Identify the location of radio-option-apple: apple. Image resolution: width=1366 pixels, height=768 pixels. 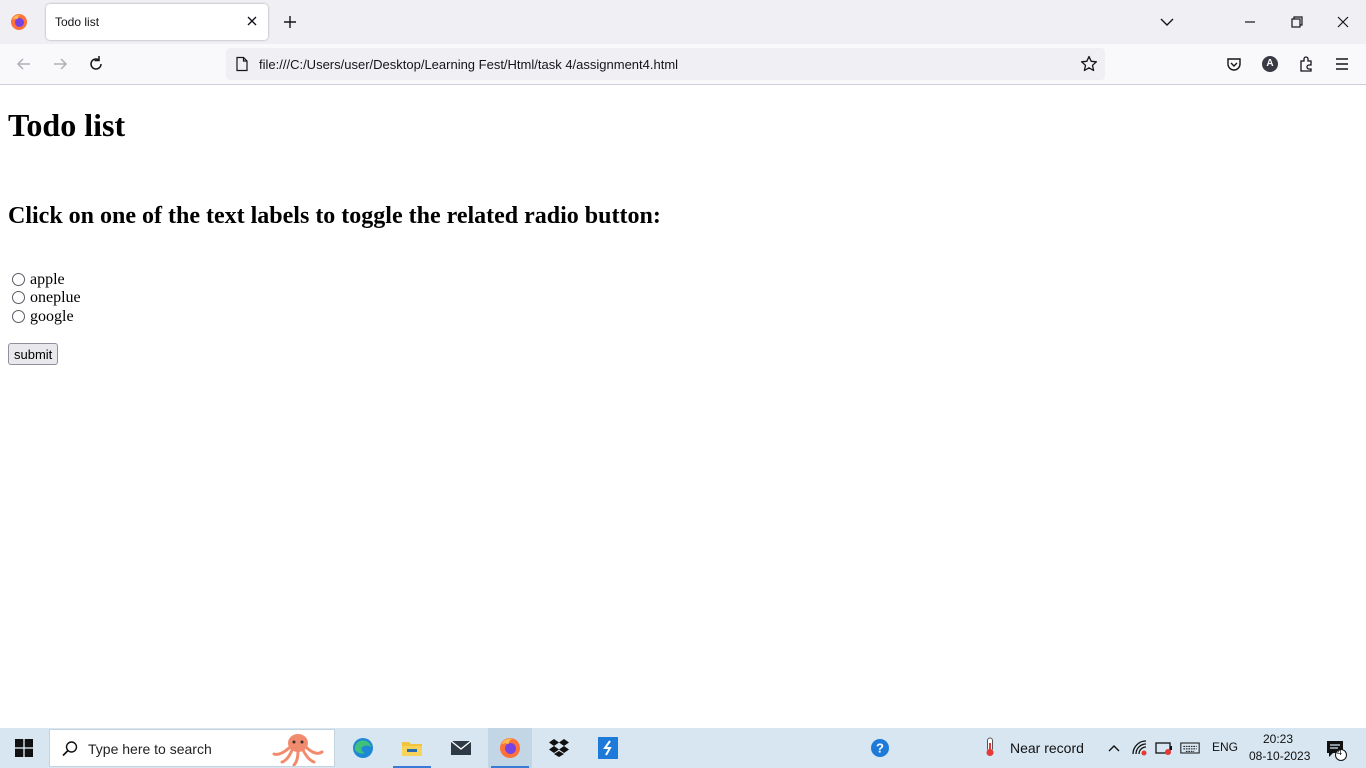
(38, 279).